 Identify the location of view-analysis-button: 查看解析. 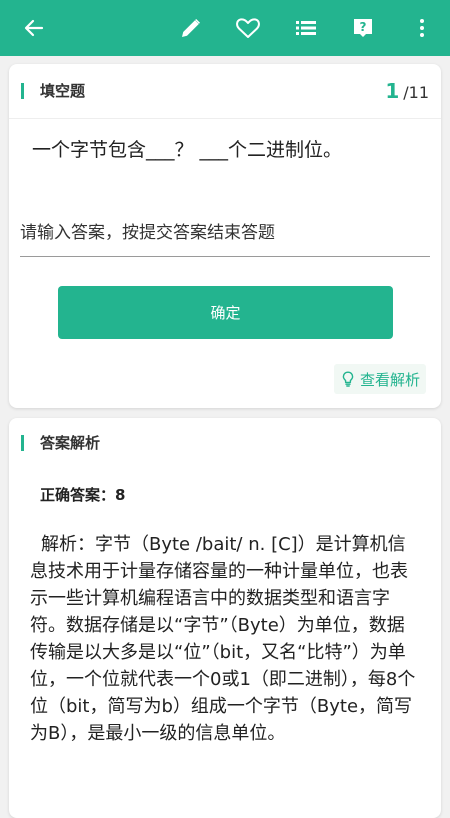
(379, 379).